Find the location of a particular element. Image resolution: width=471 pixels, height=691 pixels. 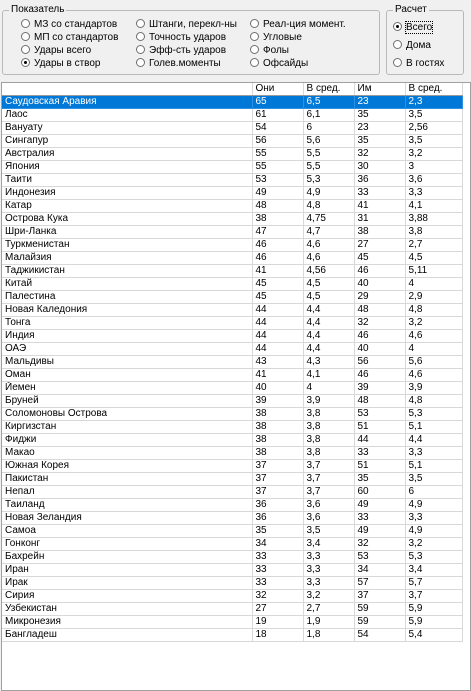

stat-cell: 6 is located at coordinates (329, 128).